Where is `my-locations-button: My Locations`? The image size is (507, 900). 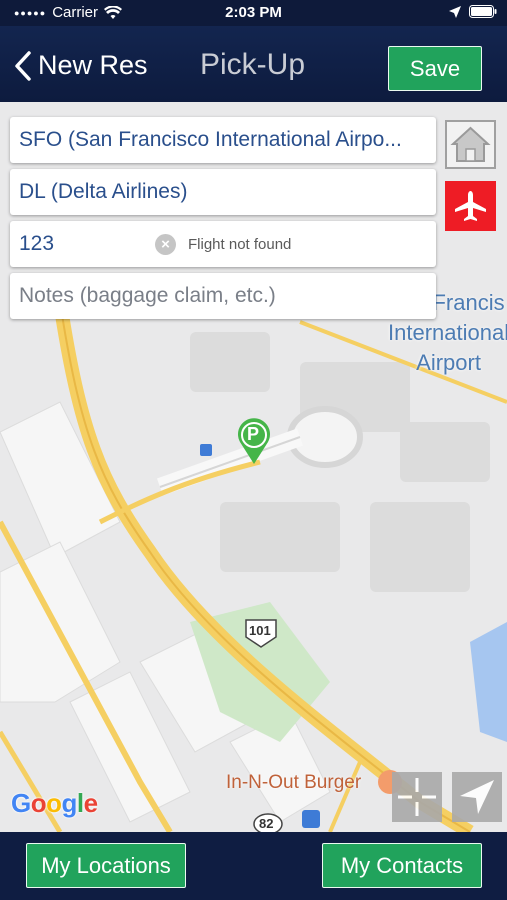 my-locations-button: My Locations is located at coordinates (106, 865).